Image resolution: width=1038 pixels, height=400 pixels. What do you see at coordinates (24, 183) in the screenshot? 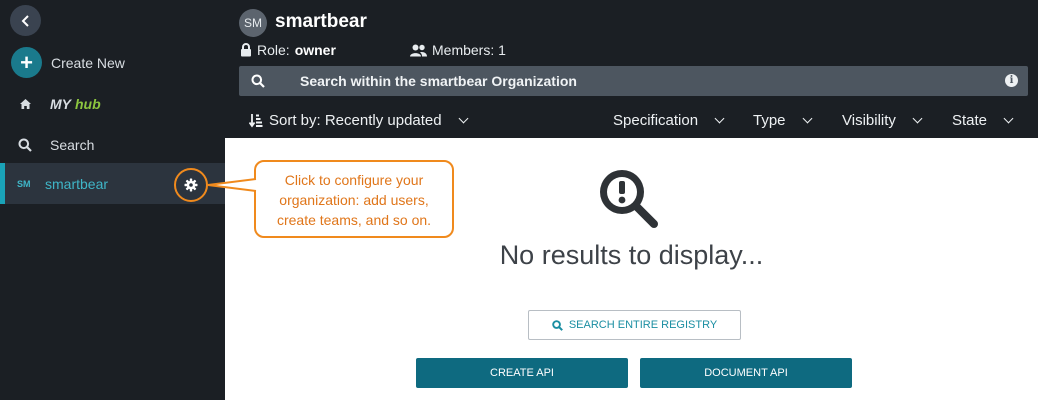
I see `org-abbreviation: SM` at bounding box center [24, 183].